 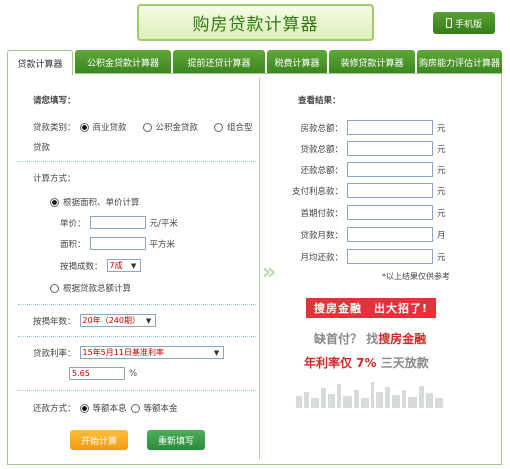 I want to click on mortgage-ratio-select: 7成 ▼, so click(x=123, y=265).